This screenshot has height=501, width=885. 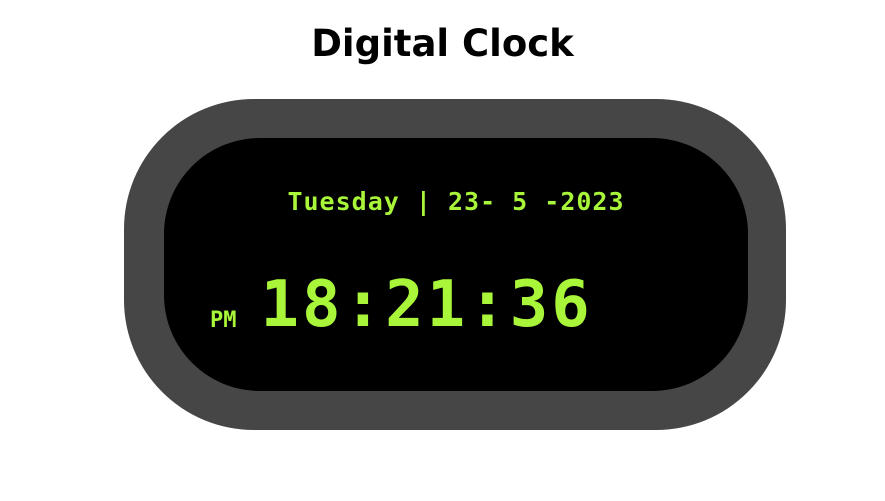 I want to click on time-display: 18:21:36, so click(x=426, y=305).